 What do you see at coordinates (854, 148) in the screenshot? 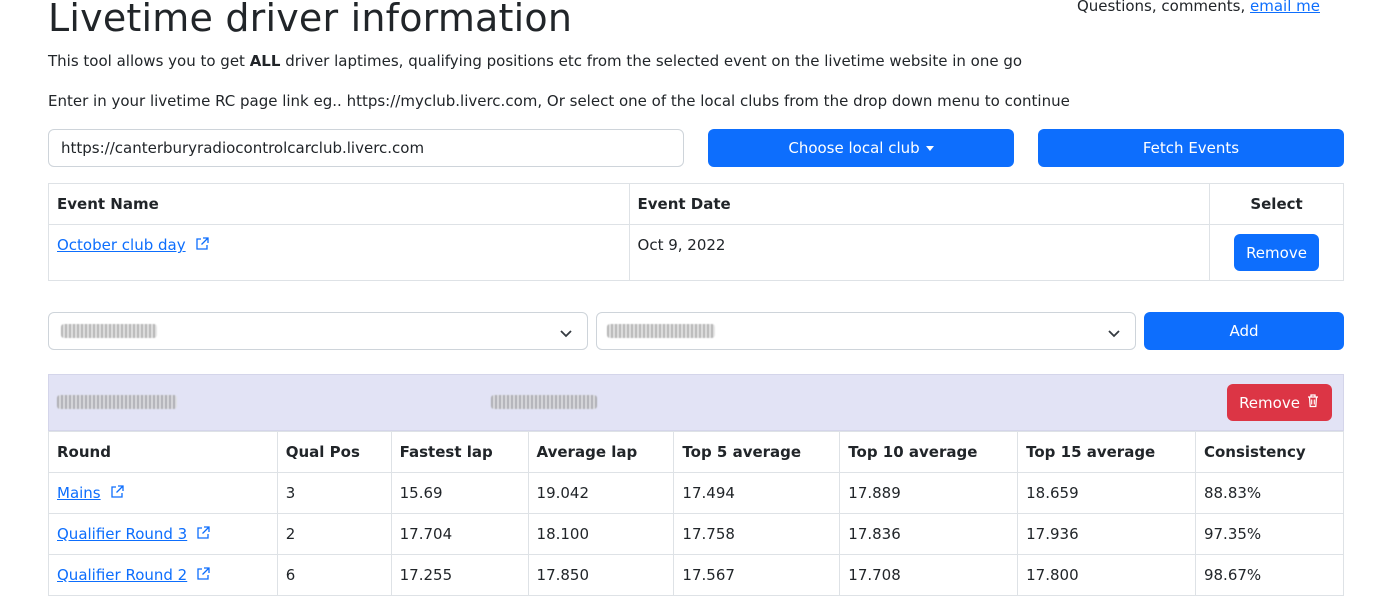
I see `choose-local-club-label: Choose local club` at bounding box center [854, 148].